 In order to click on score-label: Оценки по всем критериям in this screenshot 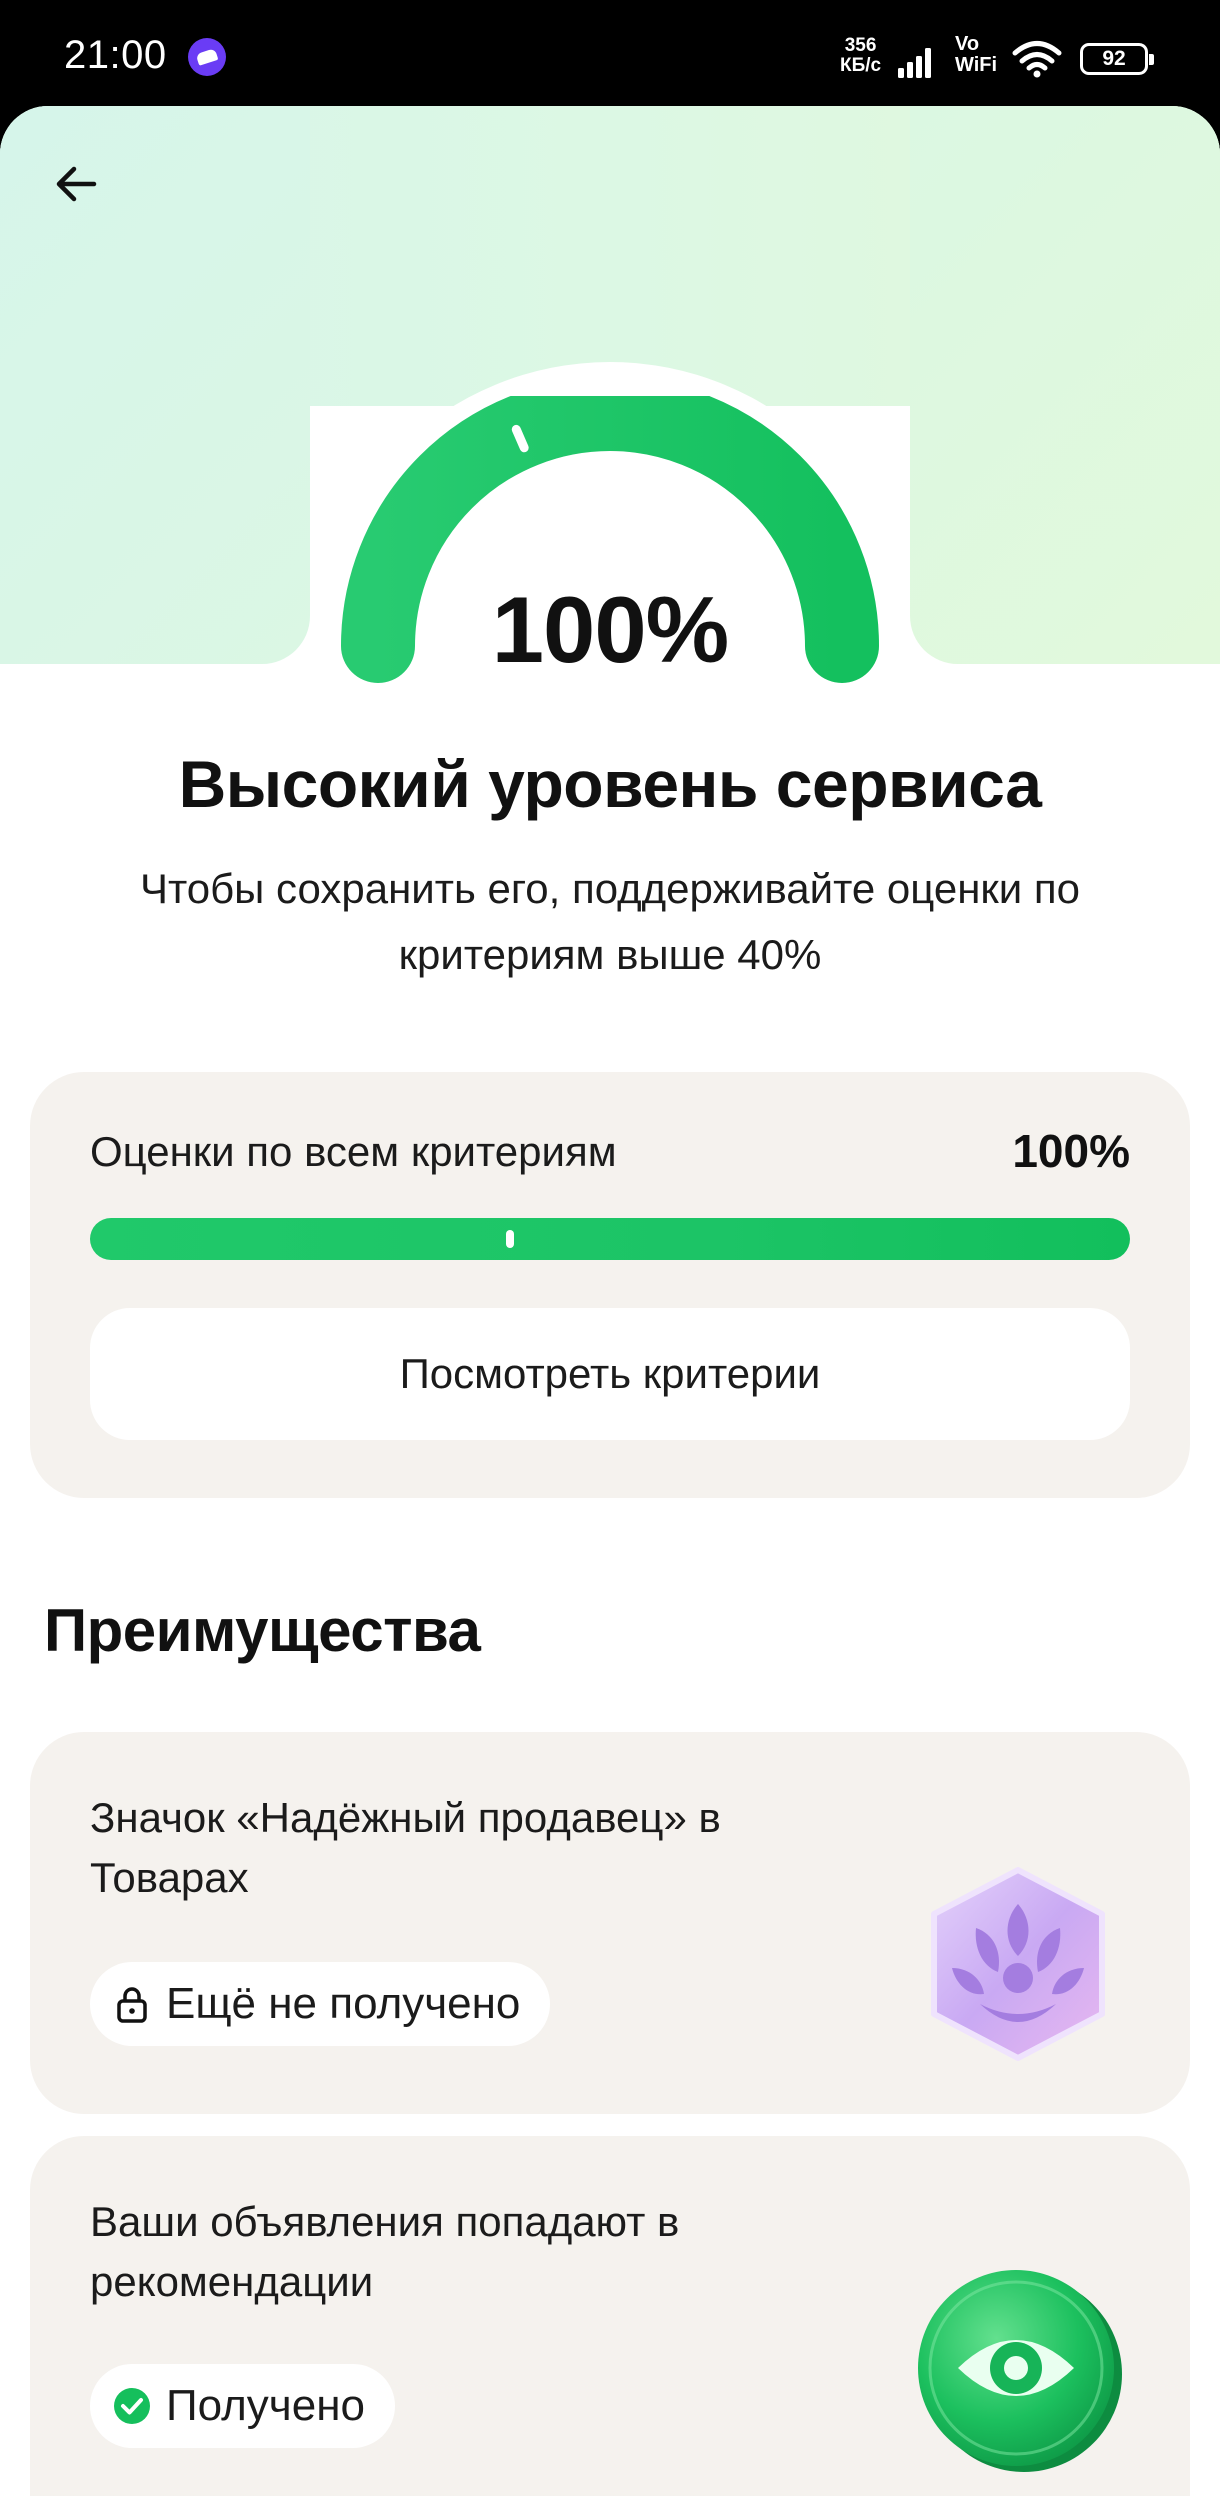, I will do `click(353, 1151)`.